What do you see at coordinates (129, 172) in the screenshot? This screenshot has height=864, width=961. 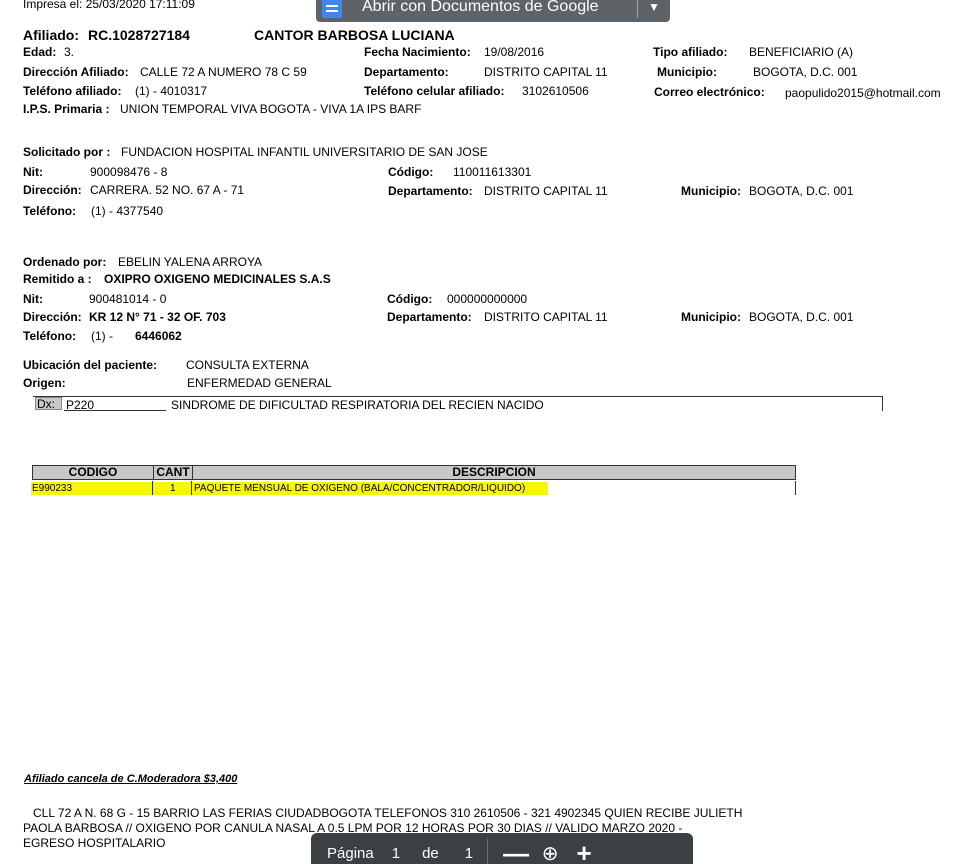 I see `solicitado-nit: 900098476 - 8` at bounding box center [129, 172].